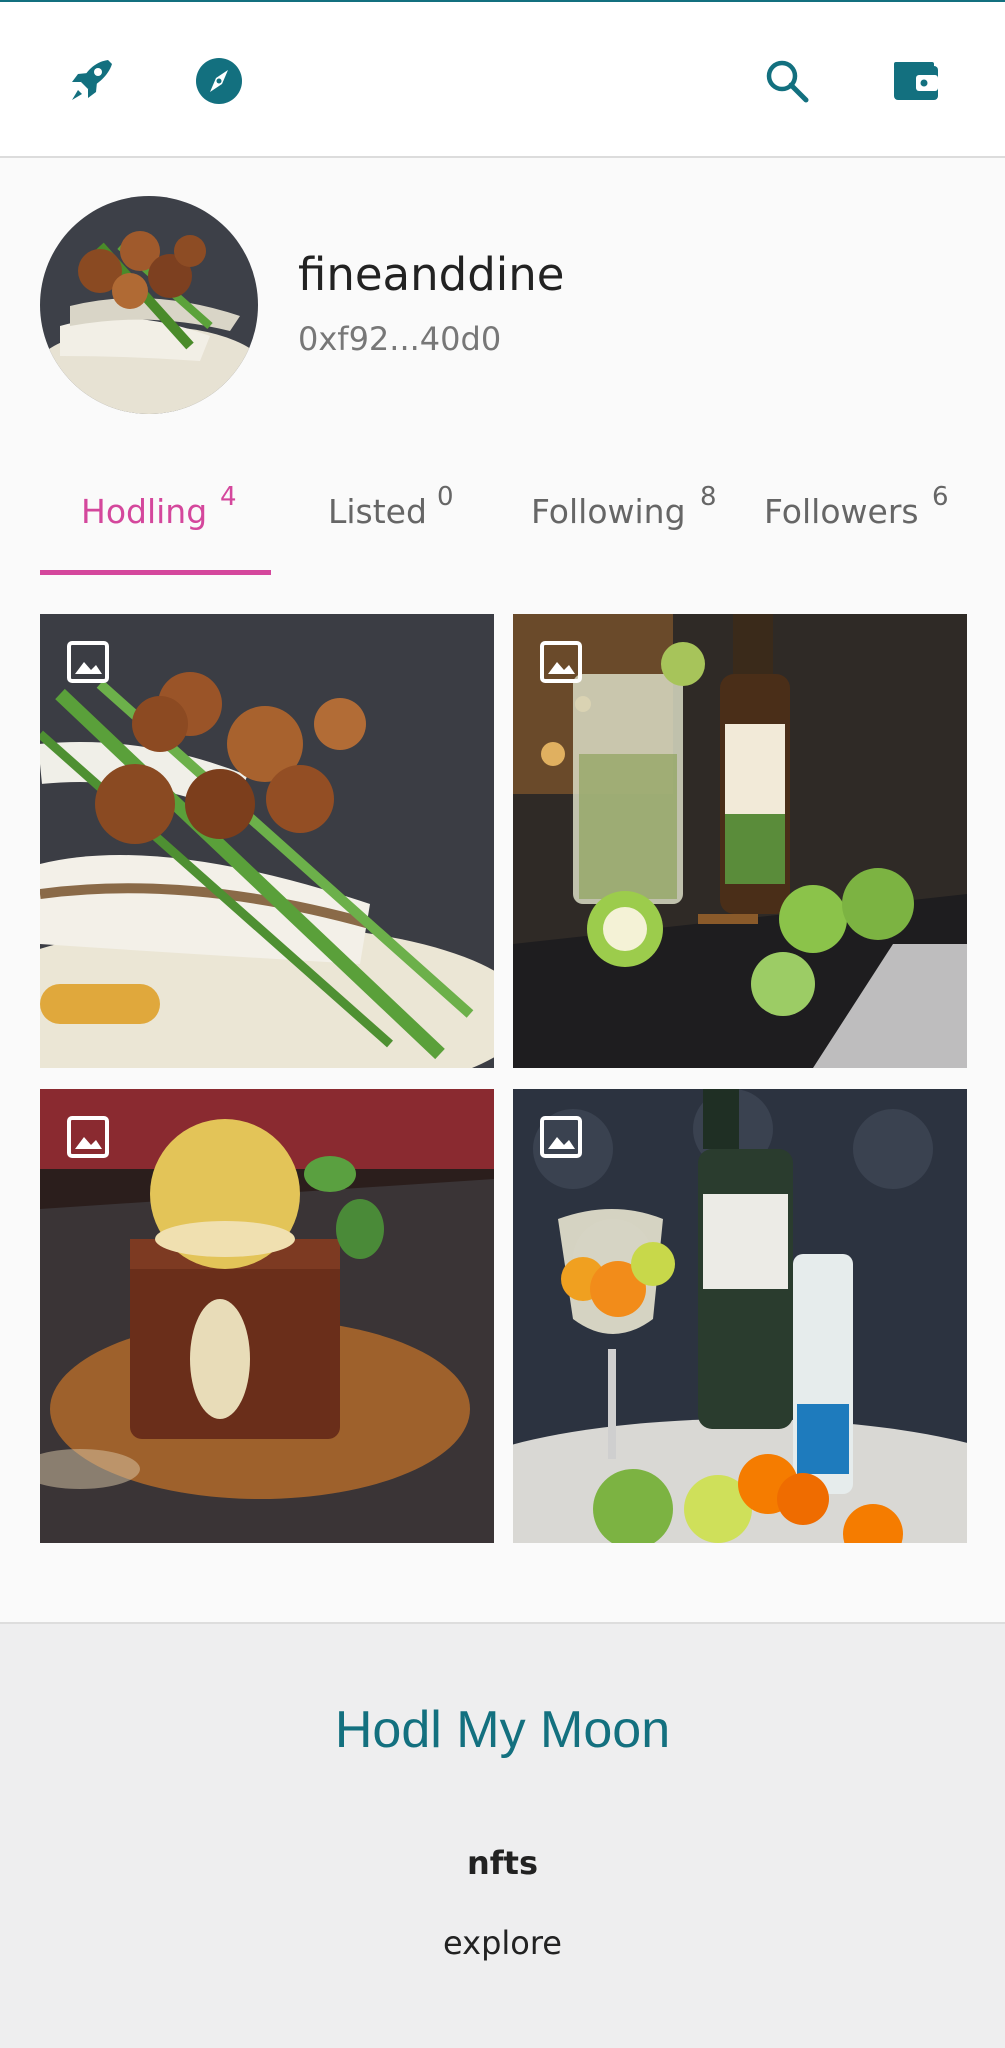  What do you see at coordinates (608, 511) in the screenshot?
I see `tab-label: Following` at bounding box center [608, 511].